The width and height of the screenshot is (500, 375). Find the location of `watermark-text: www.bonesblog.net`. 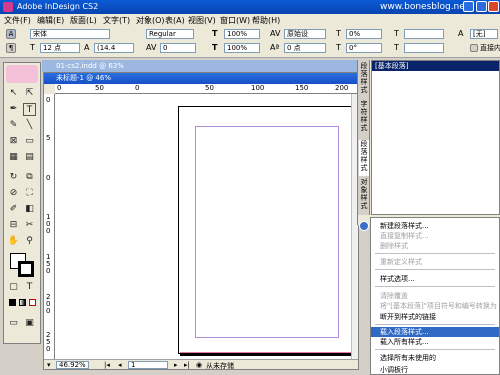

watermark-text: www.bonesblog.net is located at coordinates (424, 7).